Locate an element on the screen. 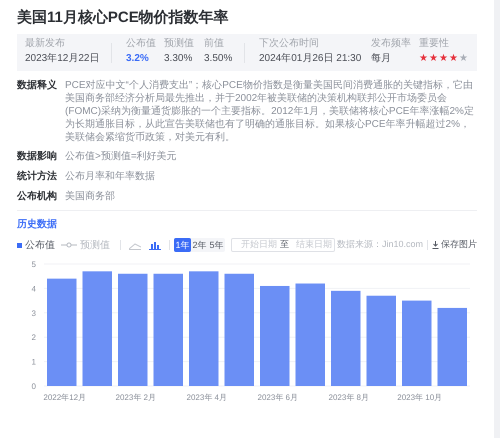  axis-label: 2023年 2月 is located at coordinates (136, 397).